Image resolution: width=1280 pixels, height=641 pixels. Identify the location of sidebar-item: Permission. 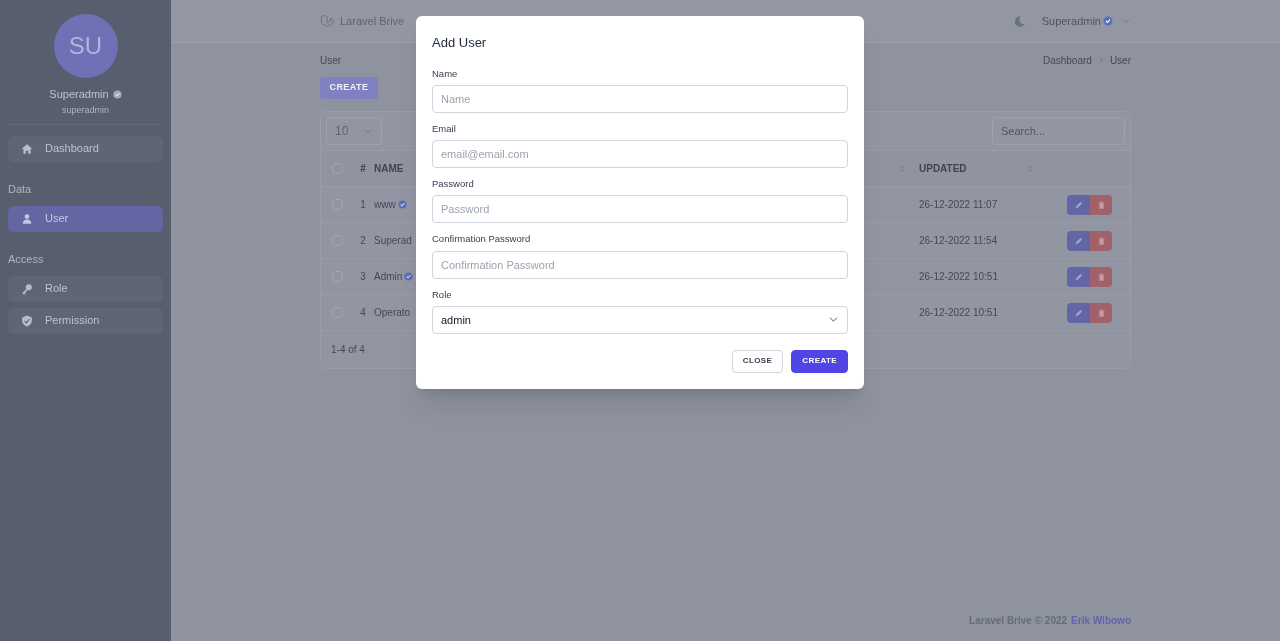
(85, 320).